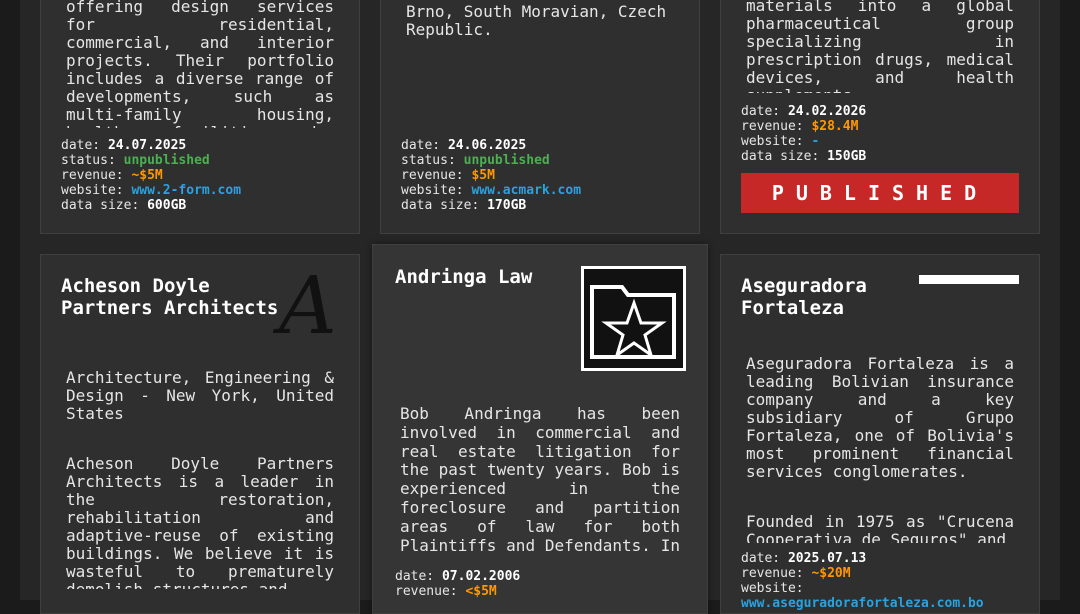 The width and height of the screenshot is (1080, 614). Describe the element at coordinates (481, 576) in the screenshot. I see `date-value: 07.02.2006` at that location.